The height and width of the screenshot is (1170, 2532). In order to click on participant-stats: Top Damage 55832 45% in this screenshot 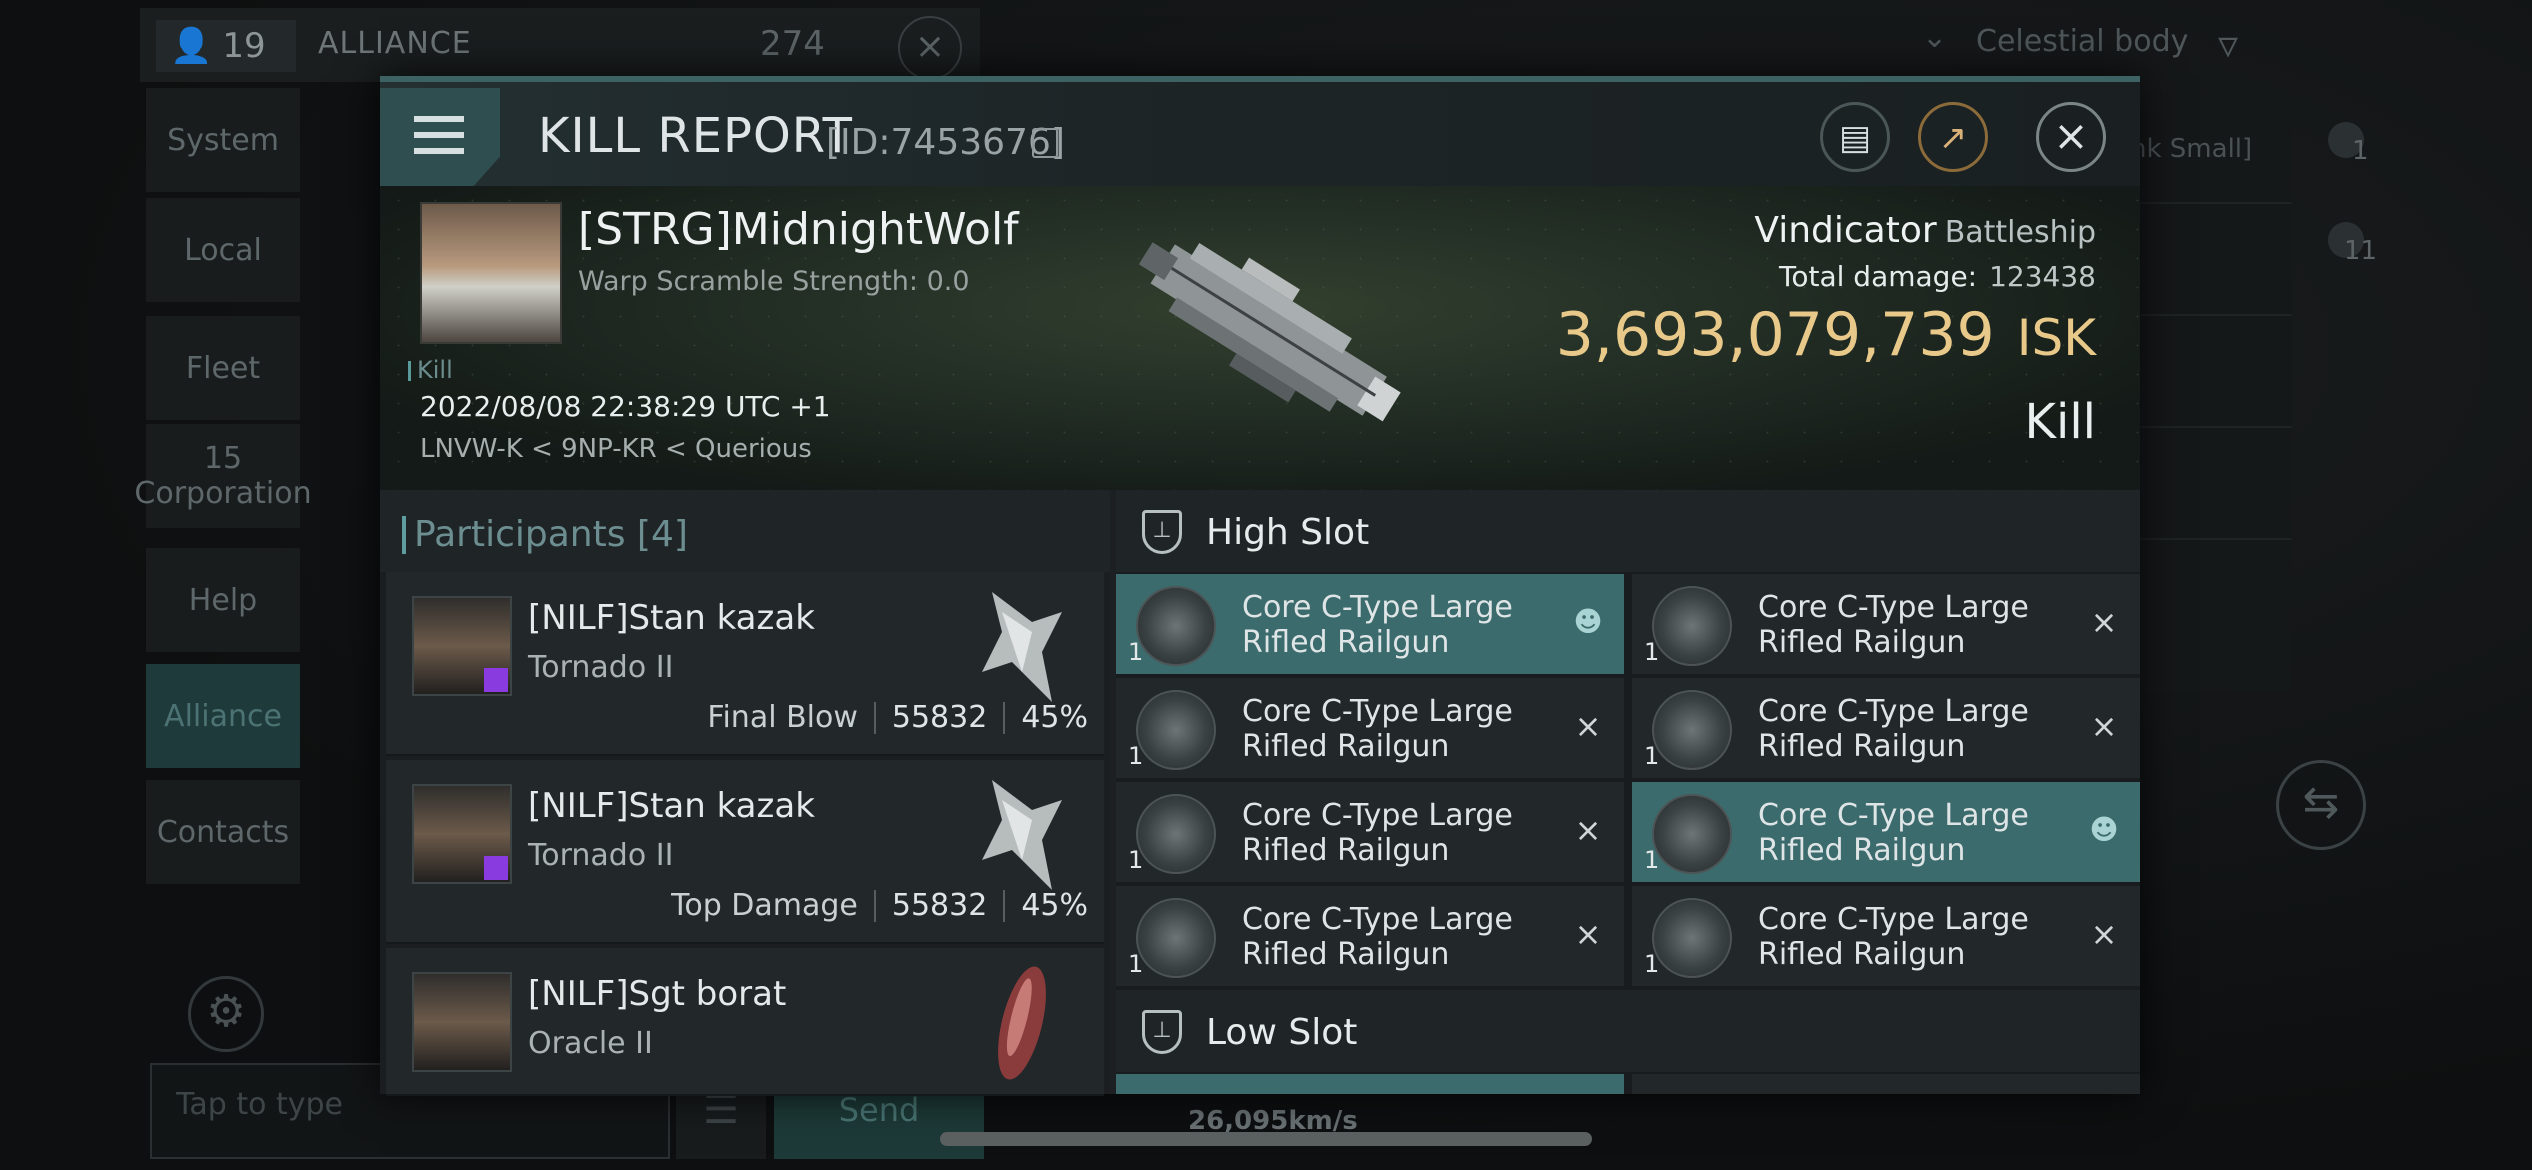, I will do `click(879, 905)`.